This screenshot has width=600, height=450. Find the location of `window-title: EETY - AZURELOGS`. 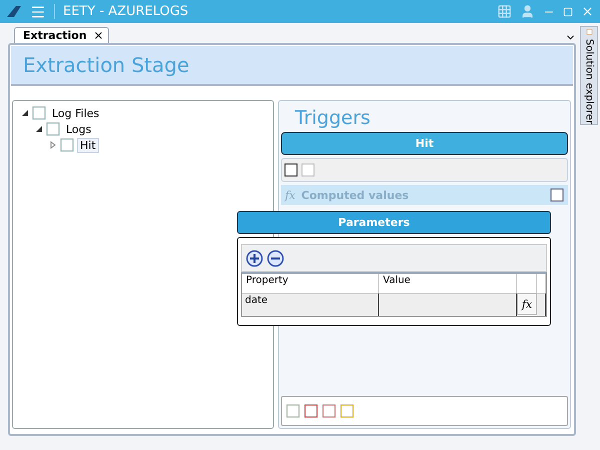

window-title: EETY - AZURELOGS is located at coordinates (121, 11).